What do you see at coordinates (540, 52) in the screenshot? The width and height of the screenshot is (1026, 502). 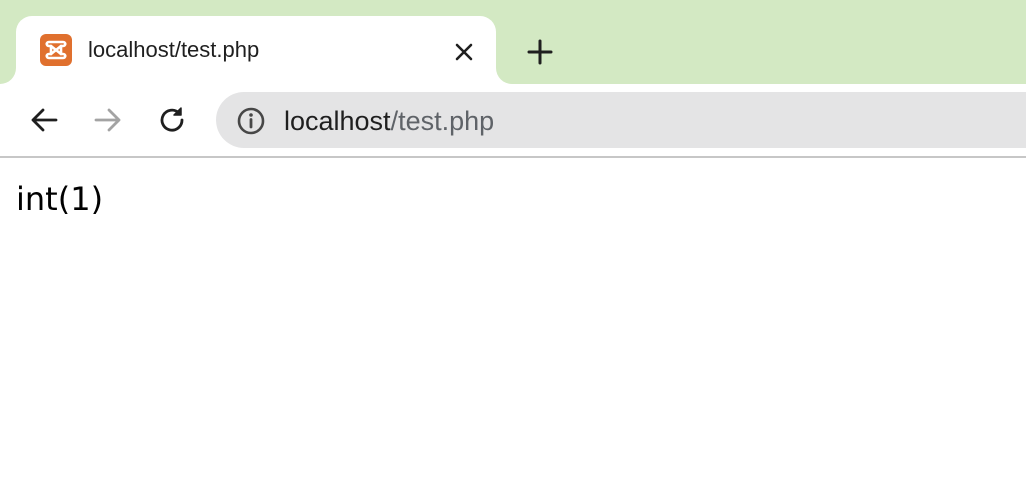 I see `plus-icon` at bounding box center [540, 52].